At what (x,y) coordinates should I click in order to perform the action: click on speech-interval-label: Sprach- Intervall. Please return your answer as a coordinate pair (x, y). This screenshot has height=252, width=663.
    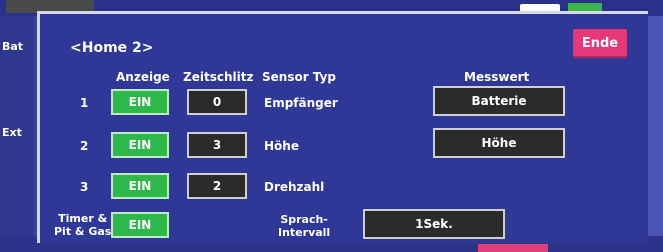
    Looking at the image, I should click on (304, 226).